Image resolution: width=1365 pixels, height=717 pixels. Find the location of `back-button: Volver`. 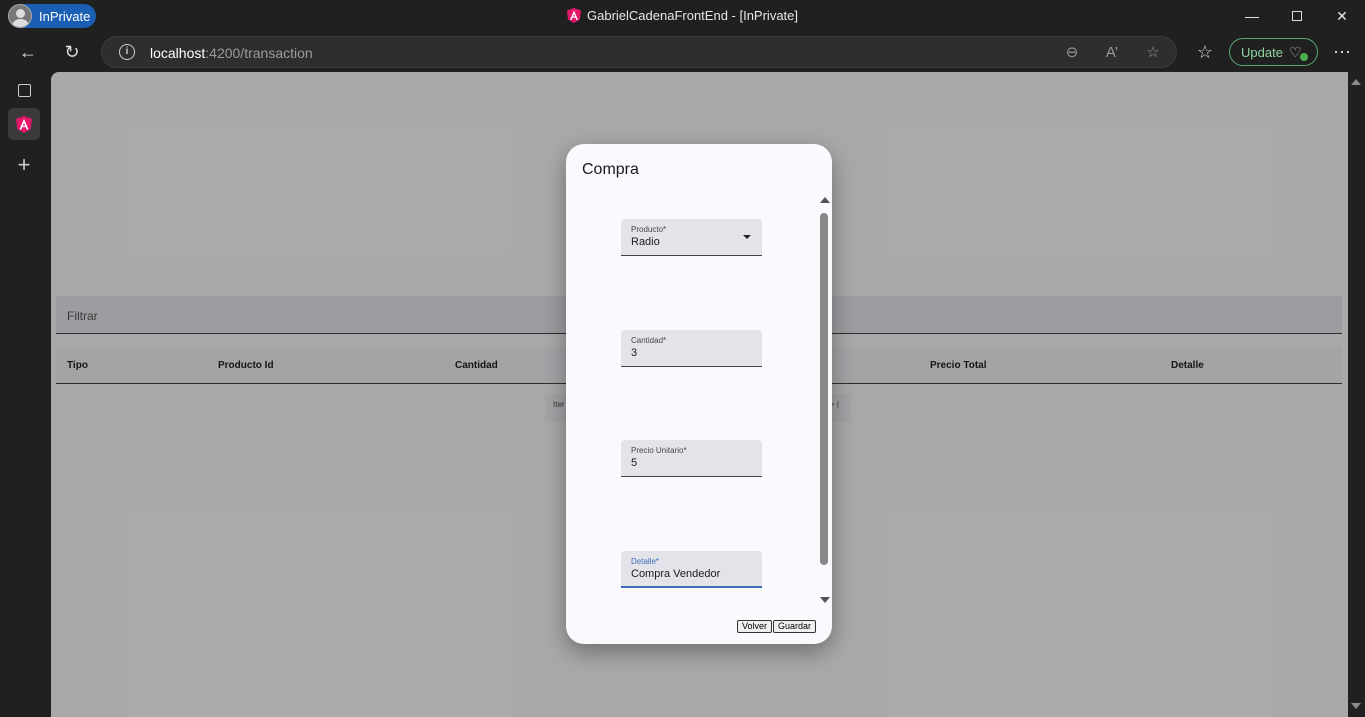

back-button: Volver is located at coordinates (754, 626).